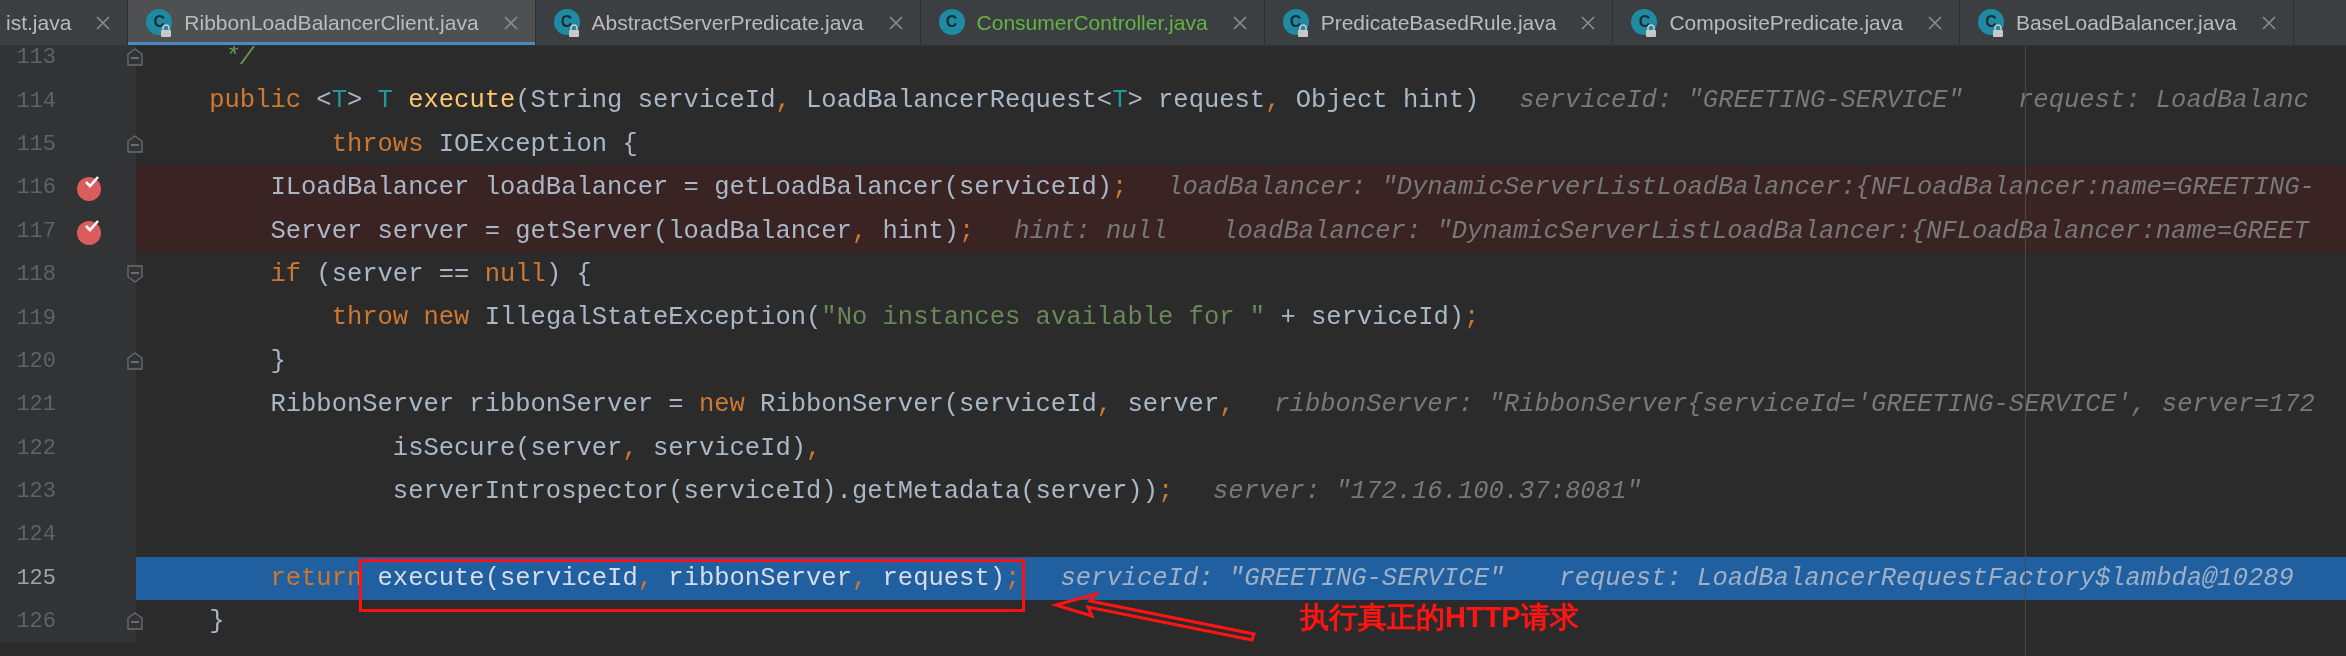  What do you see at coordinates (484, 144) in the screenshot?
I see `code-line: throws IOException {` at bounding box center [484, 144].